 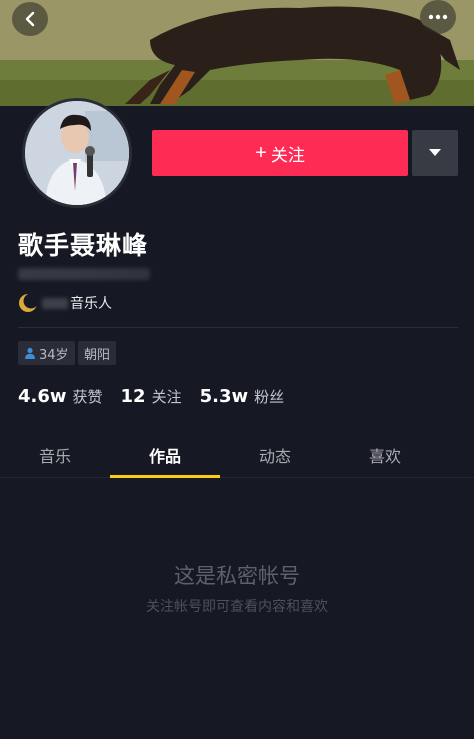 I want to click on tab-likes: 喜欢, so click(x=385, y=454).